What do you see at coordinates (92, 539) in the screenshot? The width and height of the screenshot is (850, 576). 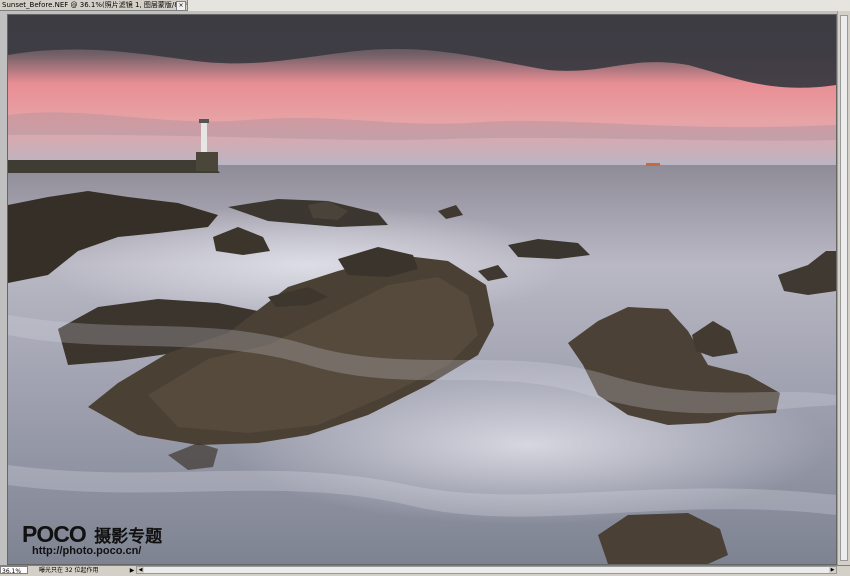 I see `poco-watermark: POCO 摄影专题 http://photo.poco.cn/` at bounding box center [92, 539].